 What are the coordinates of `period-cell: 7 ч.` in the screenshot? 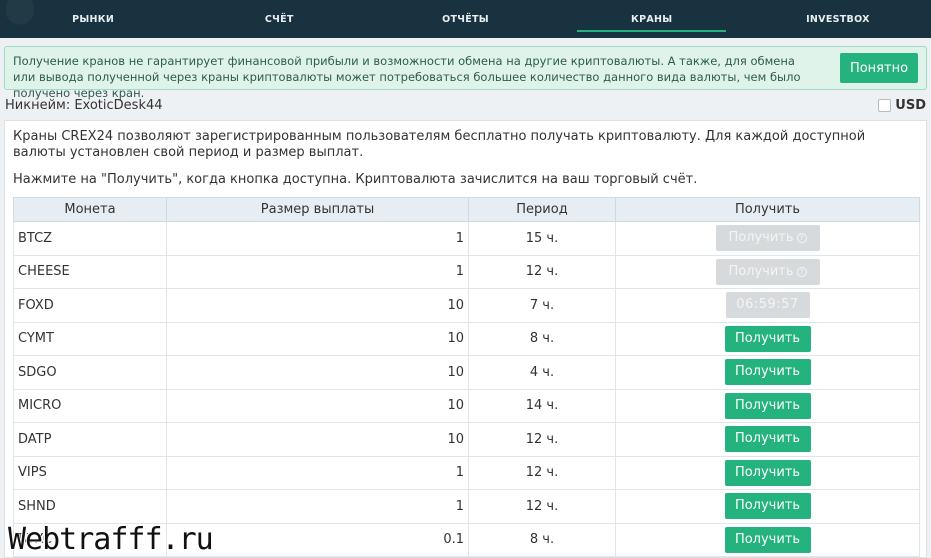 It's located at (542, 305).